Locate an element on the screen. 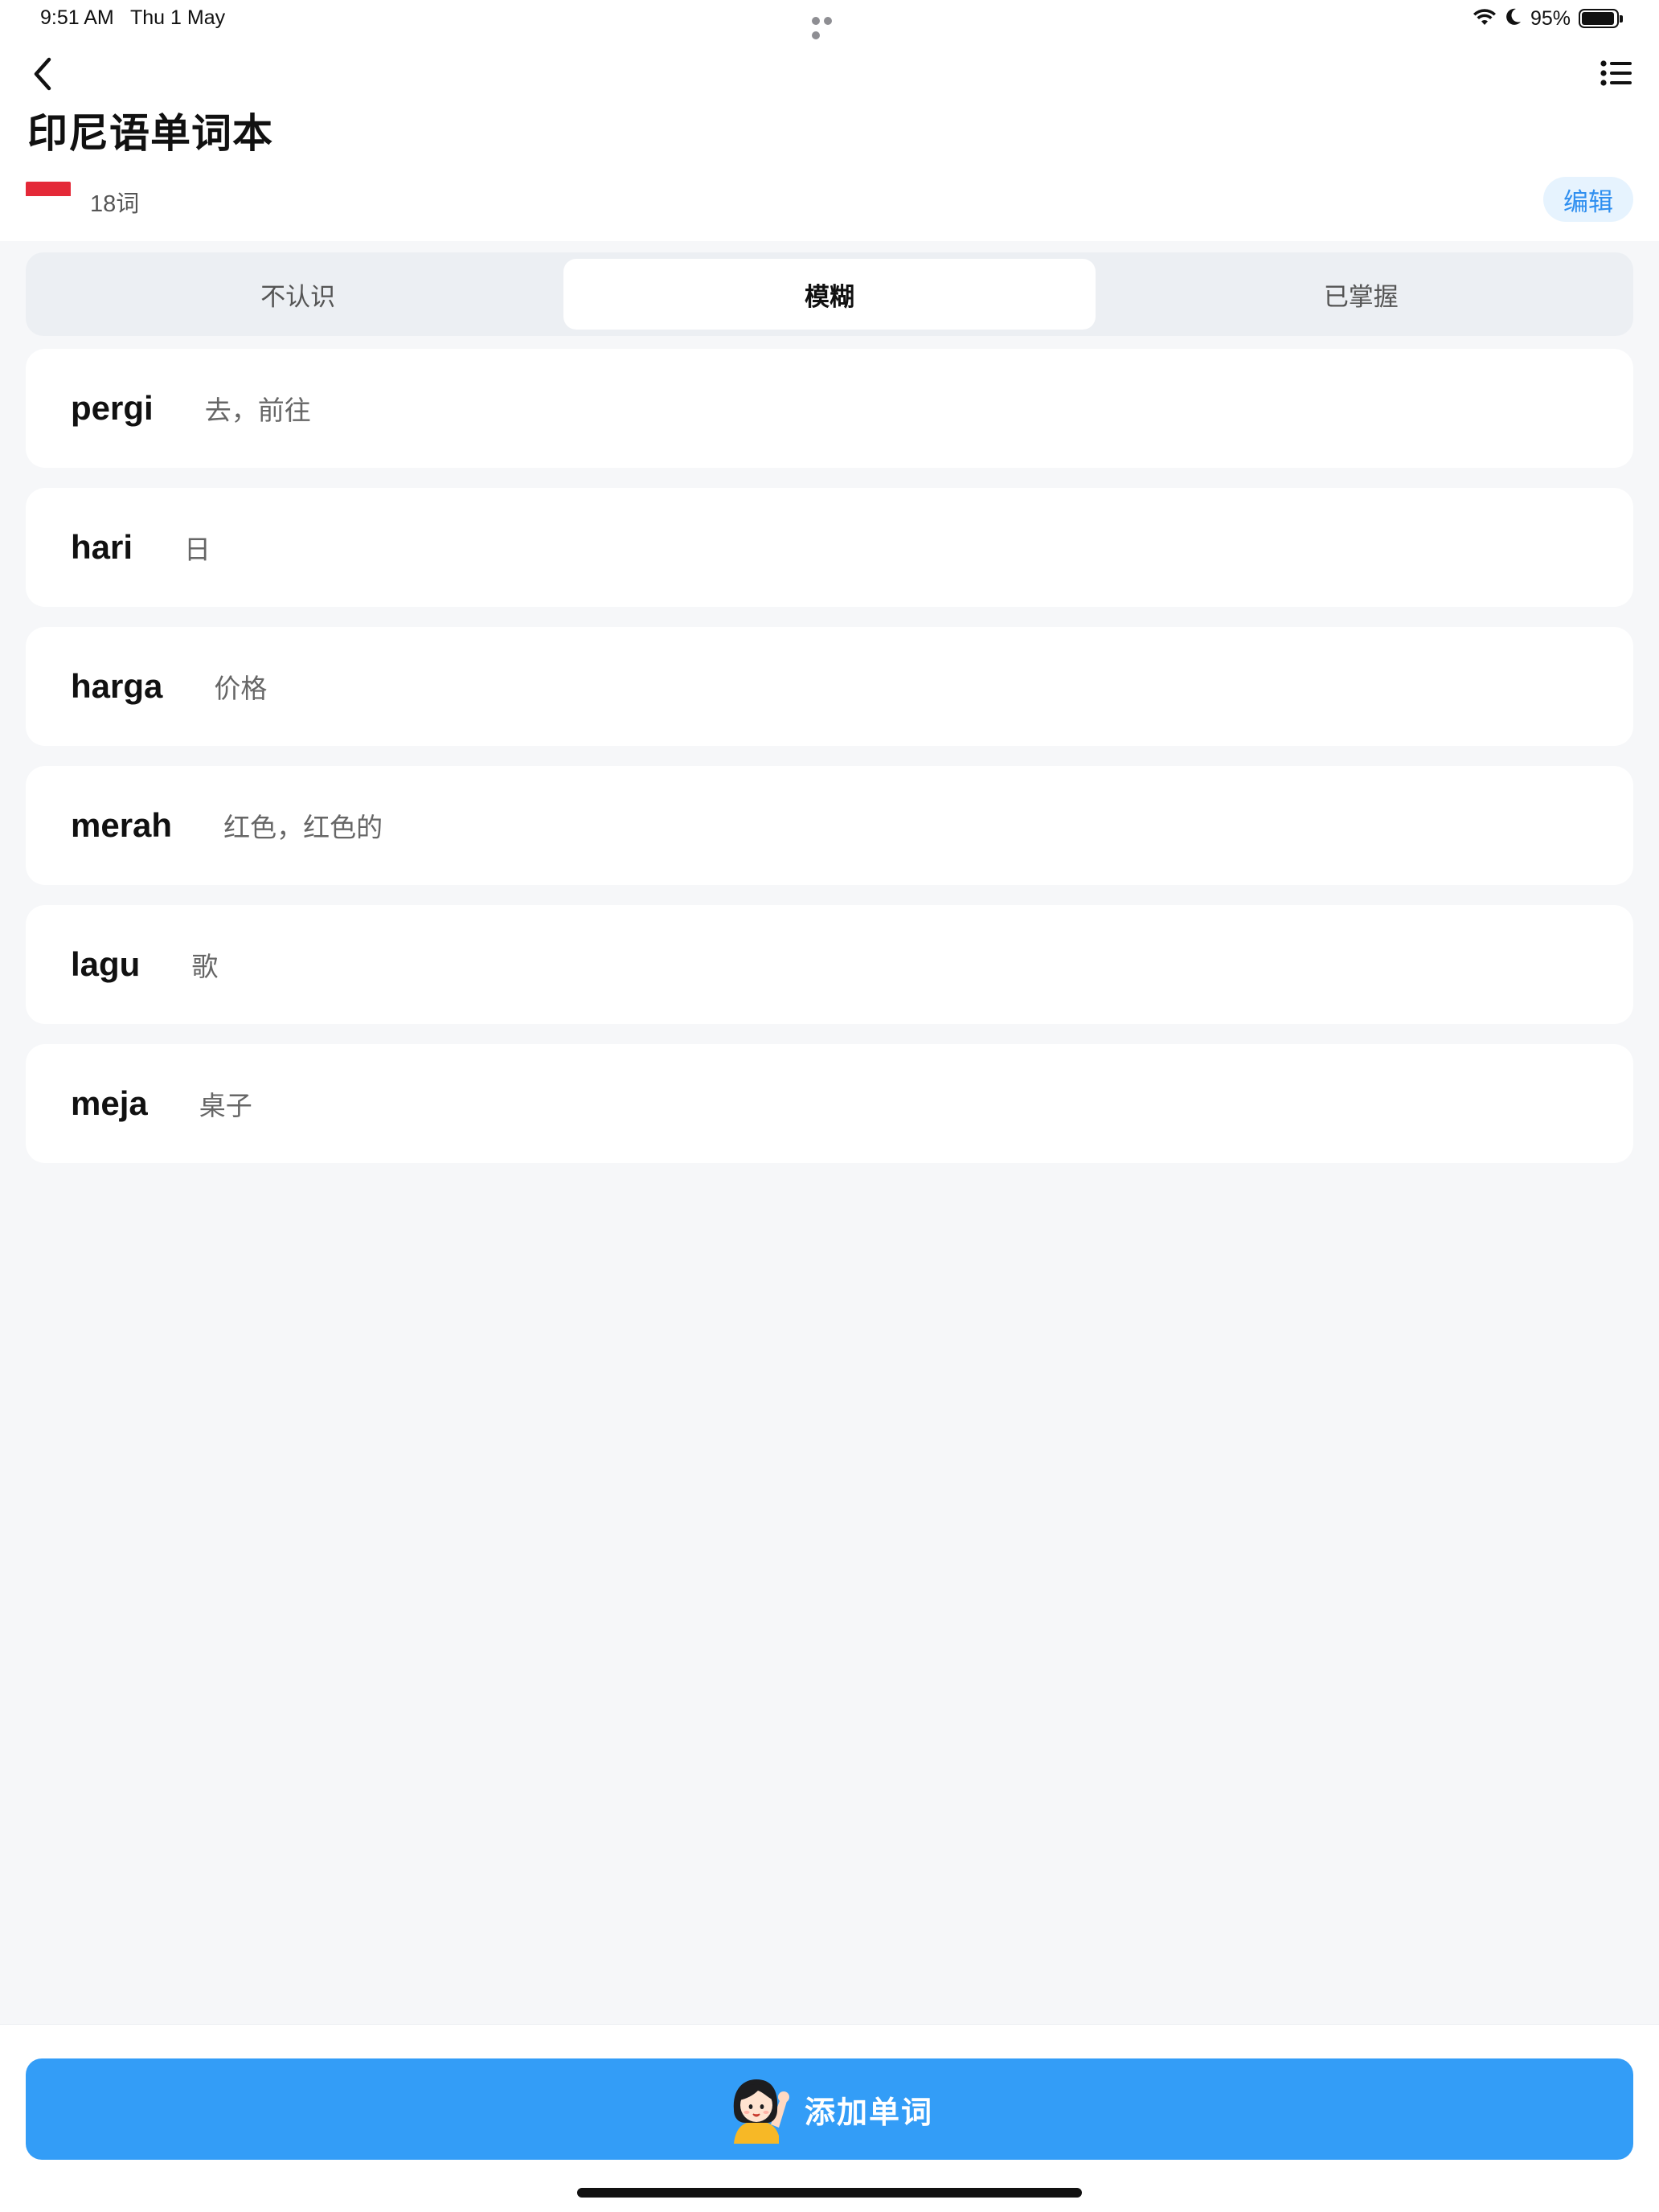  status-date: Thu 1 May is located at coordinates (178, 17).